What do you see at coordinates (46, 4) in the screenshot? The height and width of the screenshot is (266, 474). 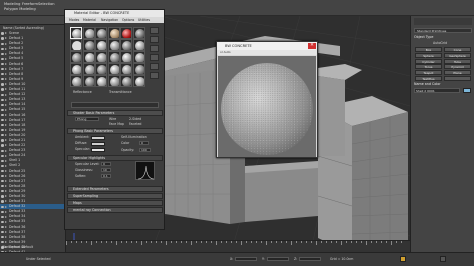 I see `ribbon-tab-selection: Selection` at bounding box center [46, 4].